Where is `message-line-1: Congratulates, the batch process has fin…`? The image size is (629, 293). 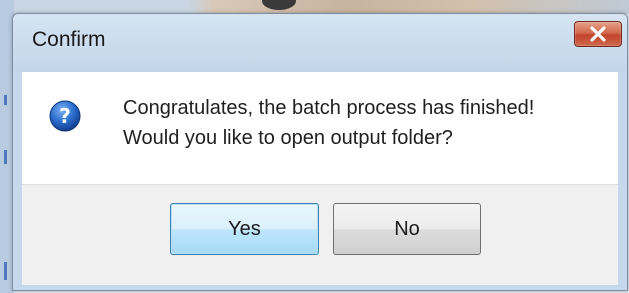 message-line-1: Congratulates, the batch process has fin… is located at coordinates (329, 108).